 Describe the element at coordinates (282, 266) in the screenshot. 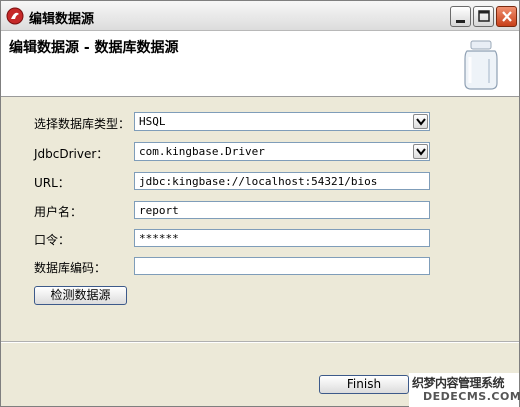

I see `db-encoding-input` at that location.